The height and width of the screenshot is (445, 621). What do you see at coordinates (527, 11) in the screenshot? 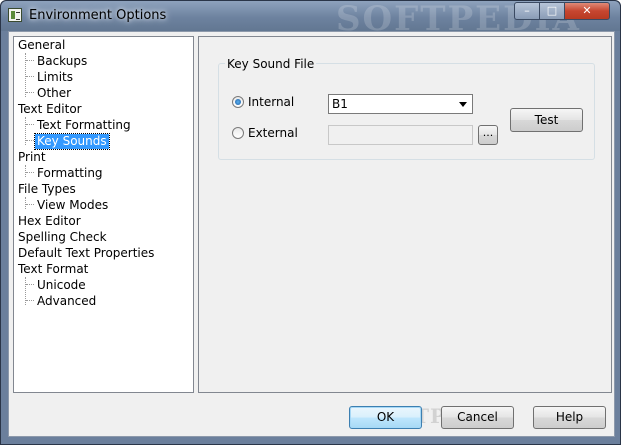
I see `minimize-button: –` at bounding box center [527, 11].